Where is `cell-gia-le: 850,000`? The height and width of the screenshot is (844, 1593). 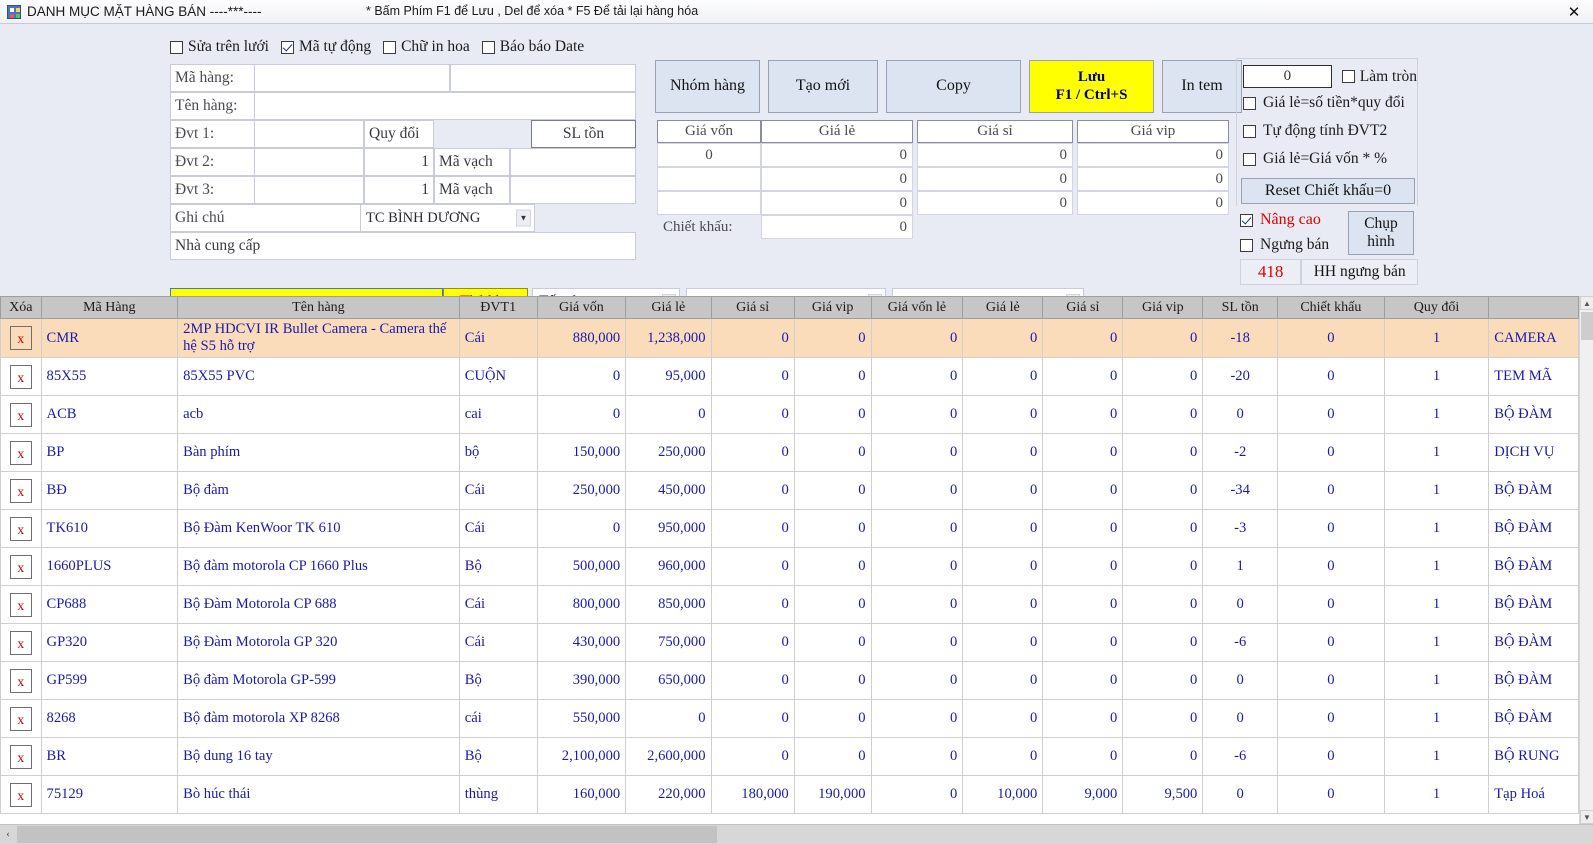 cell-gia-le: 850,000 is located at coordinates (668, 604).